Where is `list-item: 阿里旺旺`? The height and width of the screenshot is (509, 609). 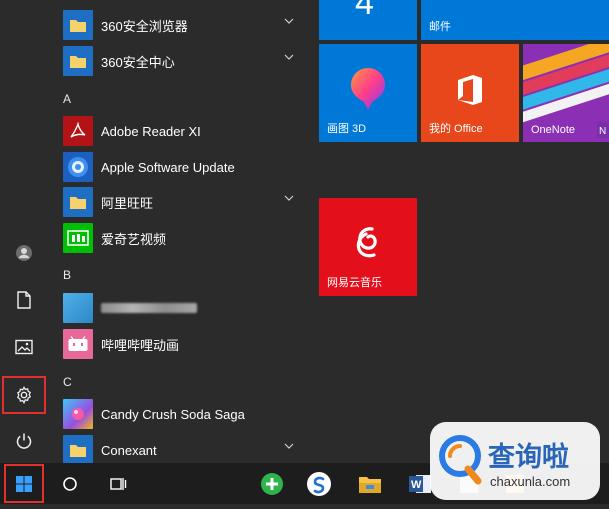 list-item: 阿里旺旺 is located at coordinates (183, 202).